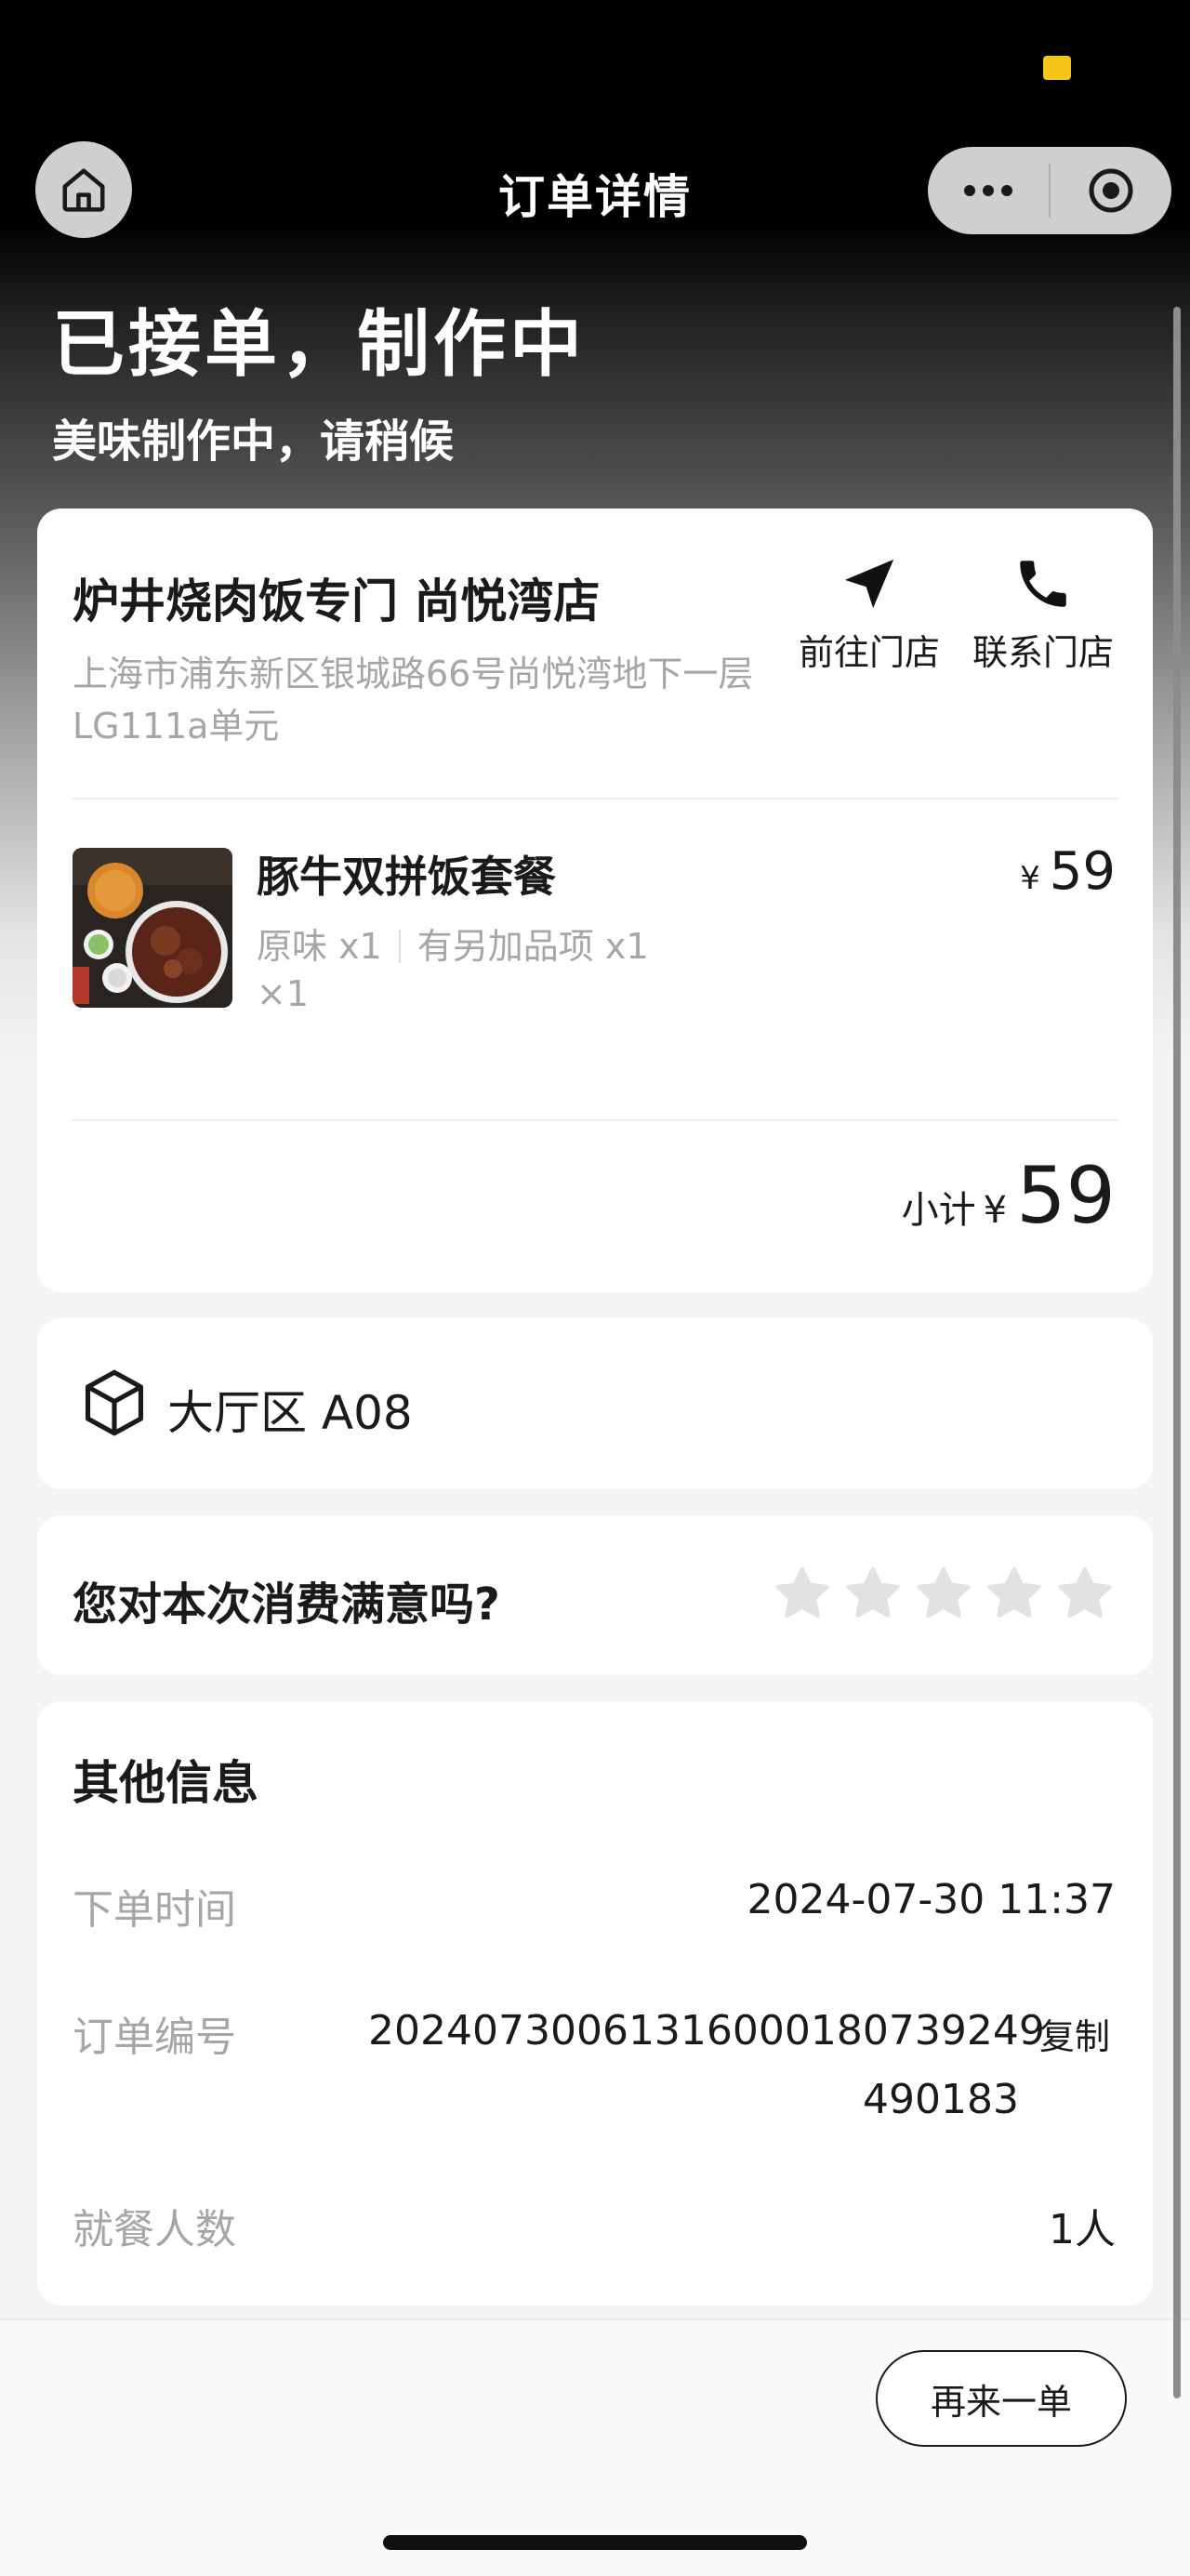 This screenshot has width=1190, height=2576. What do you see at coordinates (932, 1899) in the screenshot?
I see `order-time-value: 2024-07-30 11:37` at bounding box center [932, 1899].